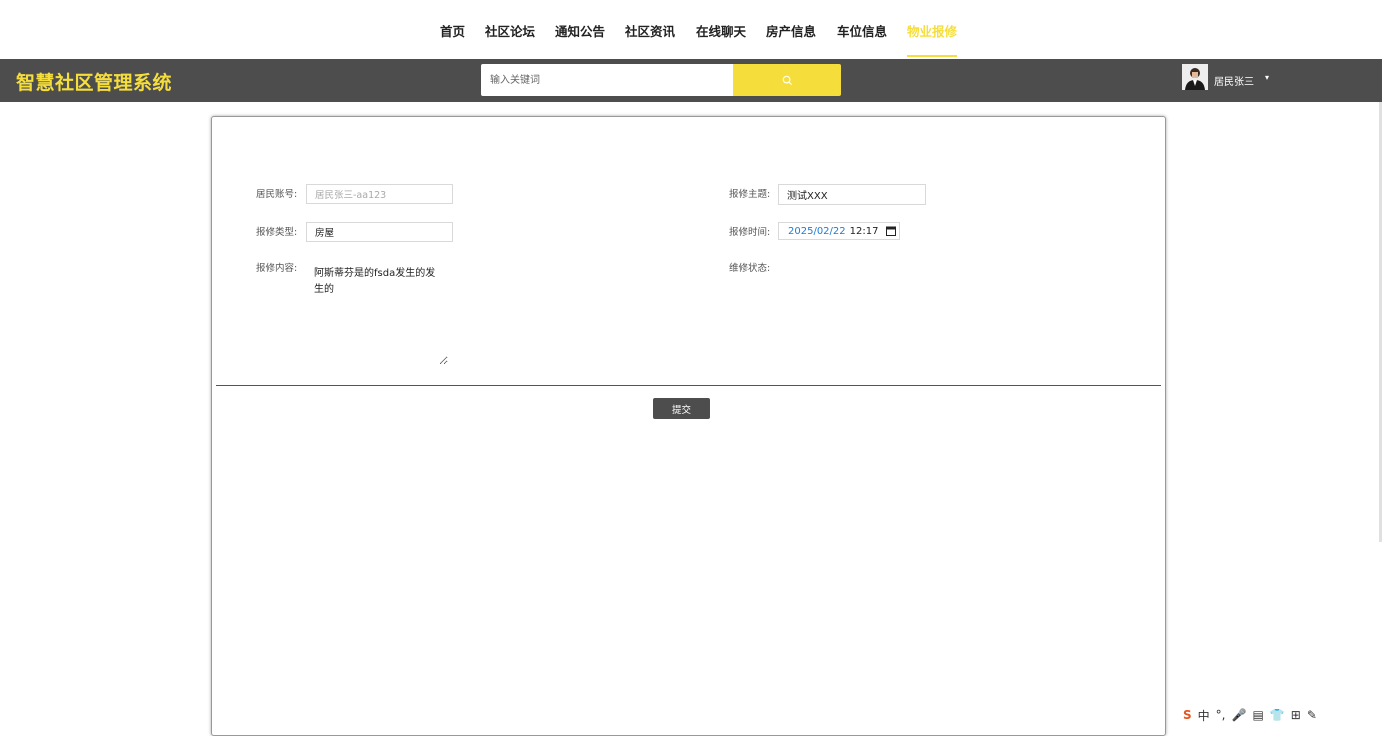 This screenshot has height=736, width=1382. Describe the element at coordinates (1187, 715) in the screenshot. I see `ime-logo-icon: S` at that location.